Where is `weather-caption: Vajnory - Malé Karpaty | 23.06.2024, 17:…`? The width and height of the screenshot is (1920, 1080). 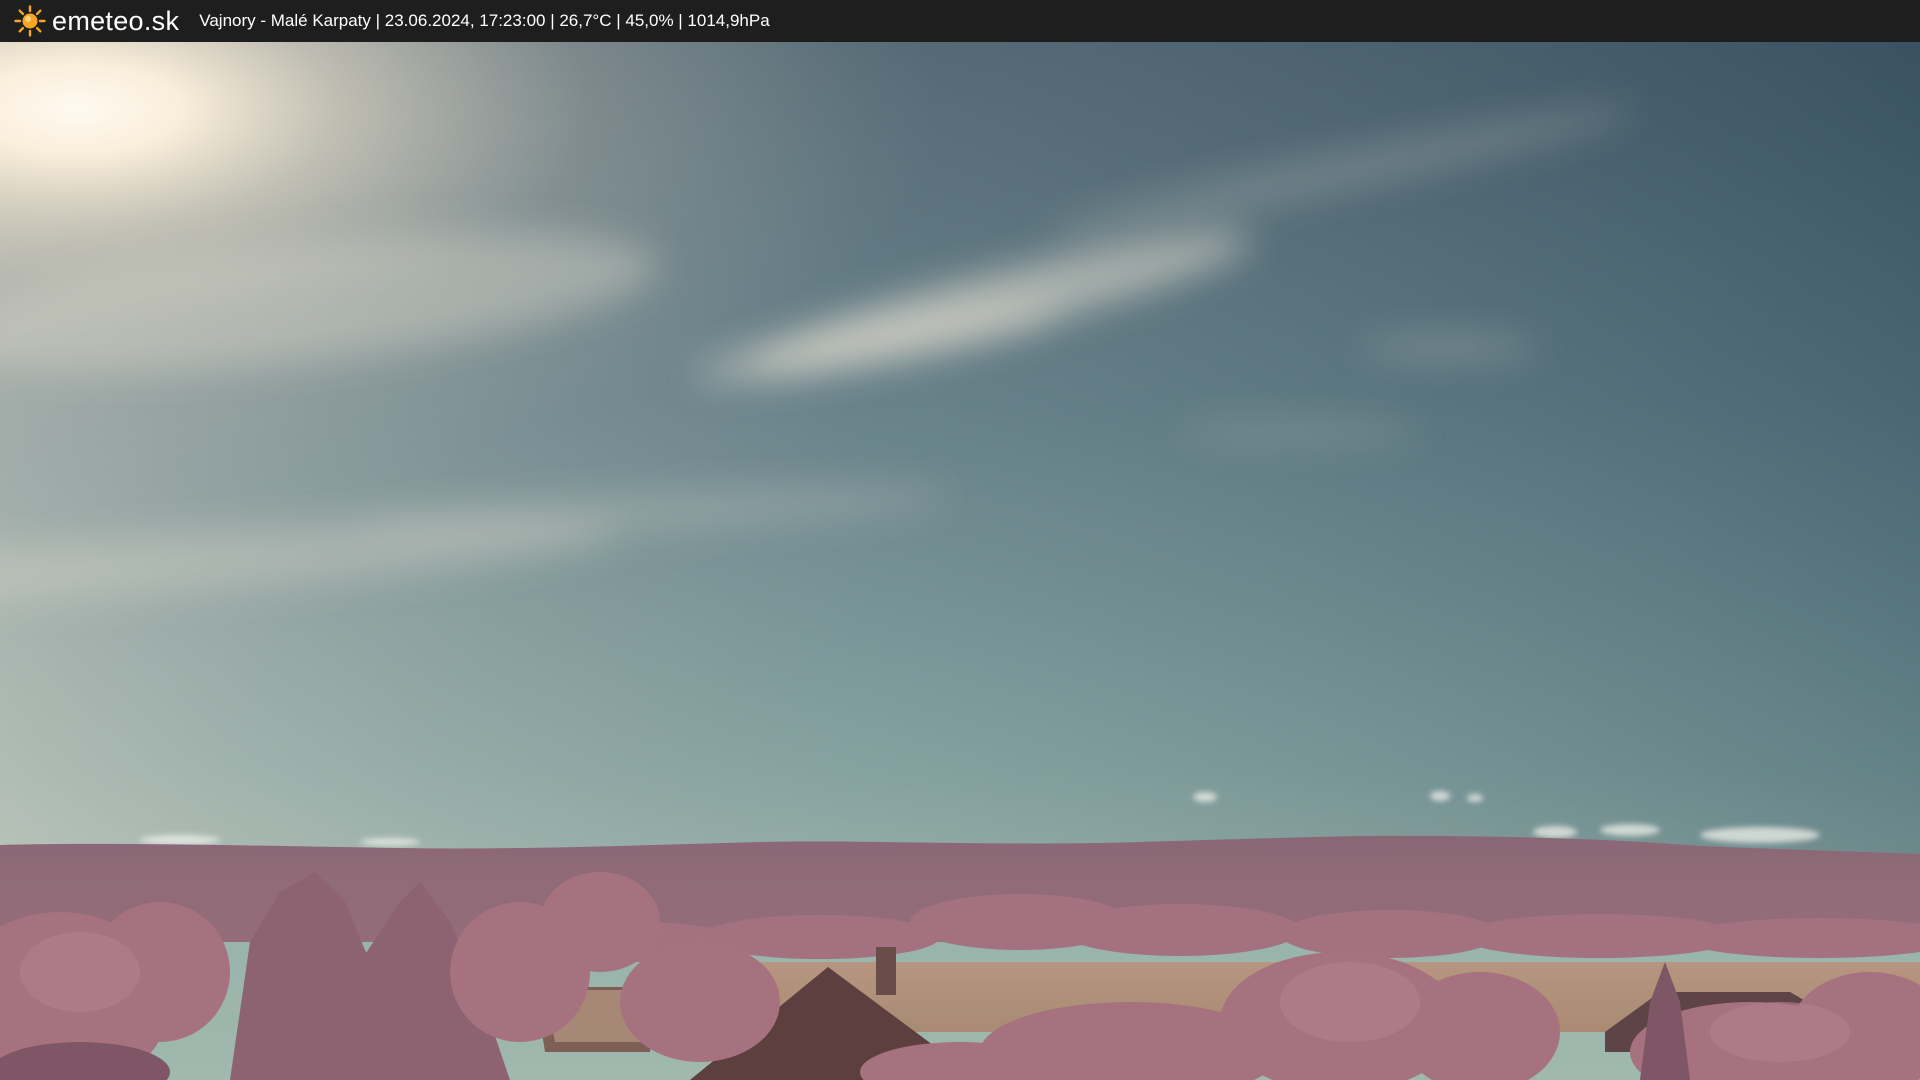
weather-caption: Vajnory - Malé Karpaty | 23.06.2024, 17:… is located at coordinates (484, 20).